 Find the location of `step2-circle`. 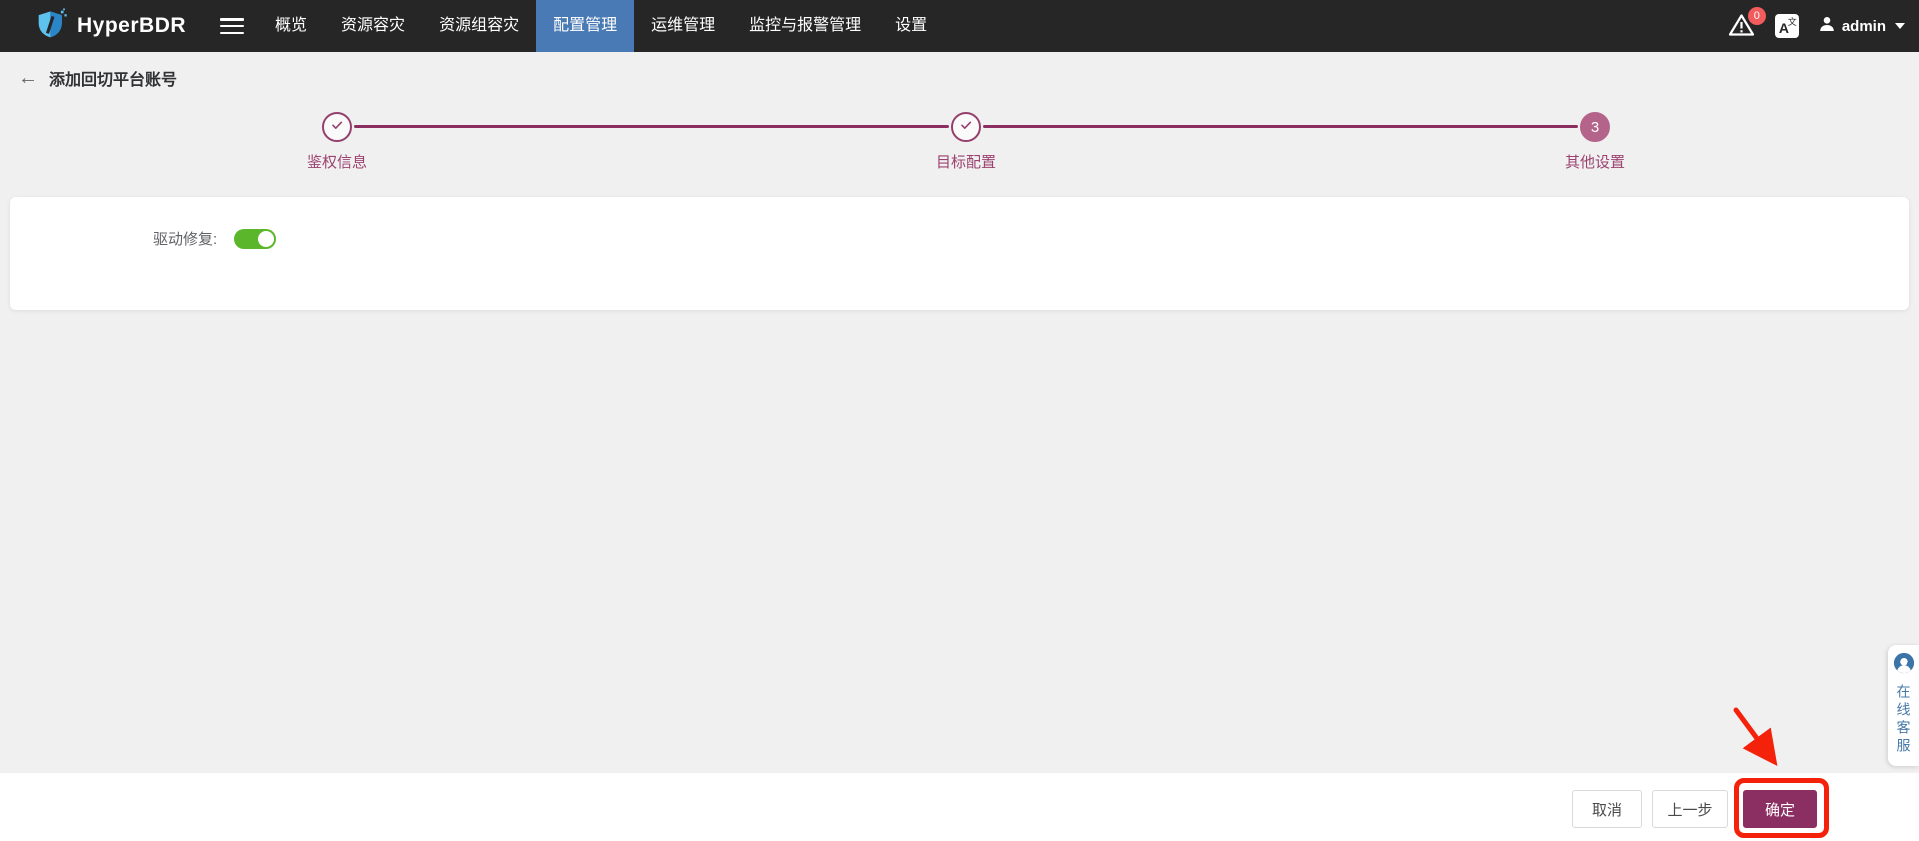

step2-circle is located at coordinates (965, 127).